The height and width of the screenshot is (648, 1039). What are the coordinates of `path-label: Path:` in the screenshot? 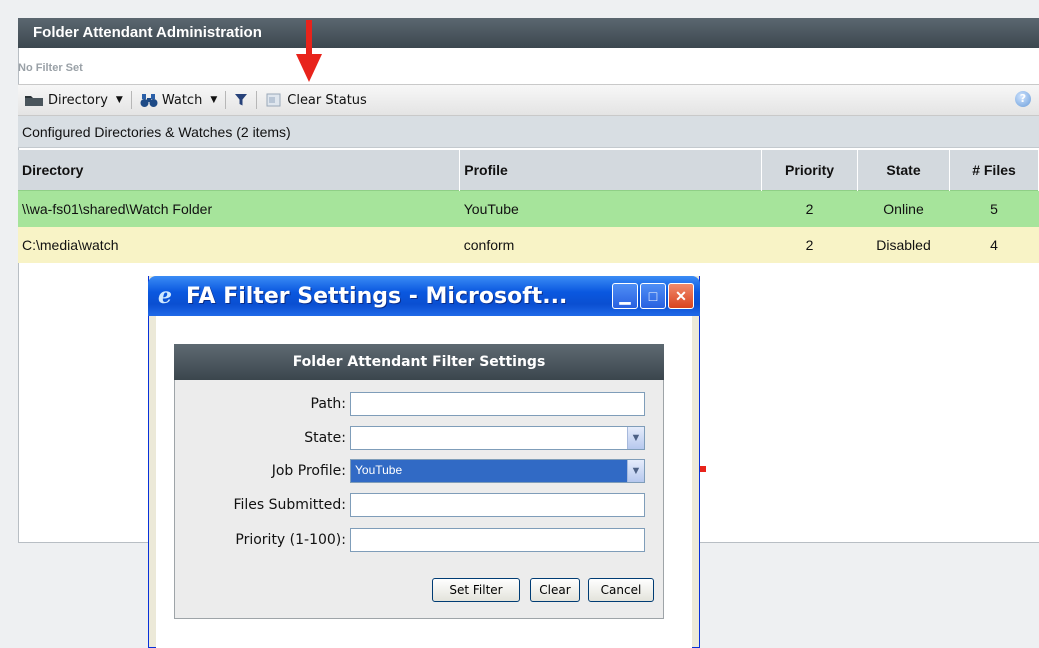 It's located at (328, 404).